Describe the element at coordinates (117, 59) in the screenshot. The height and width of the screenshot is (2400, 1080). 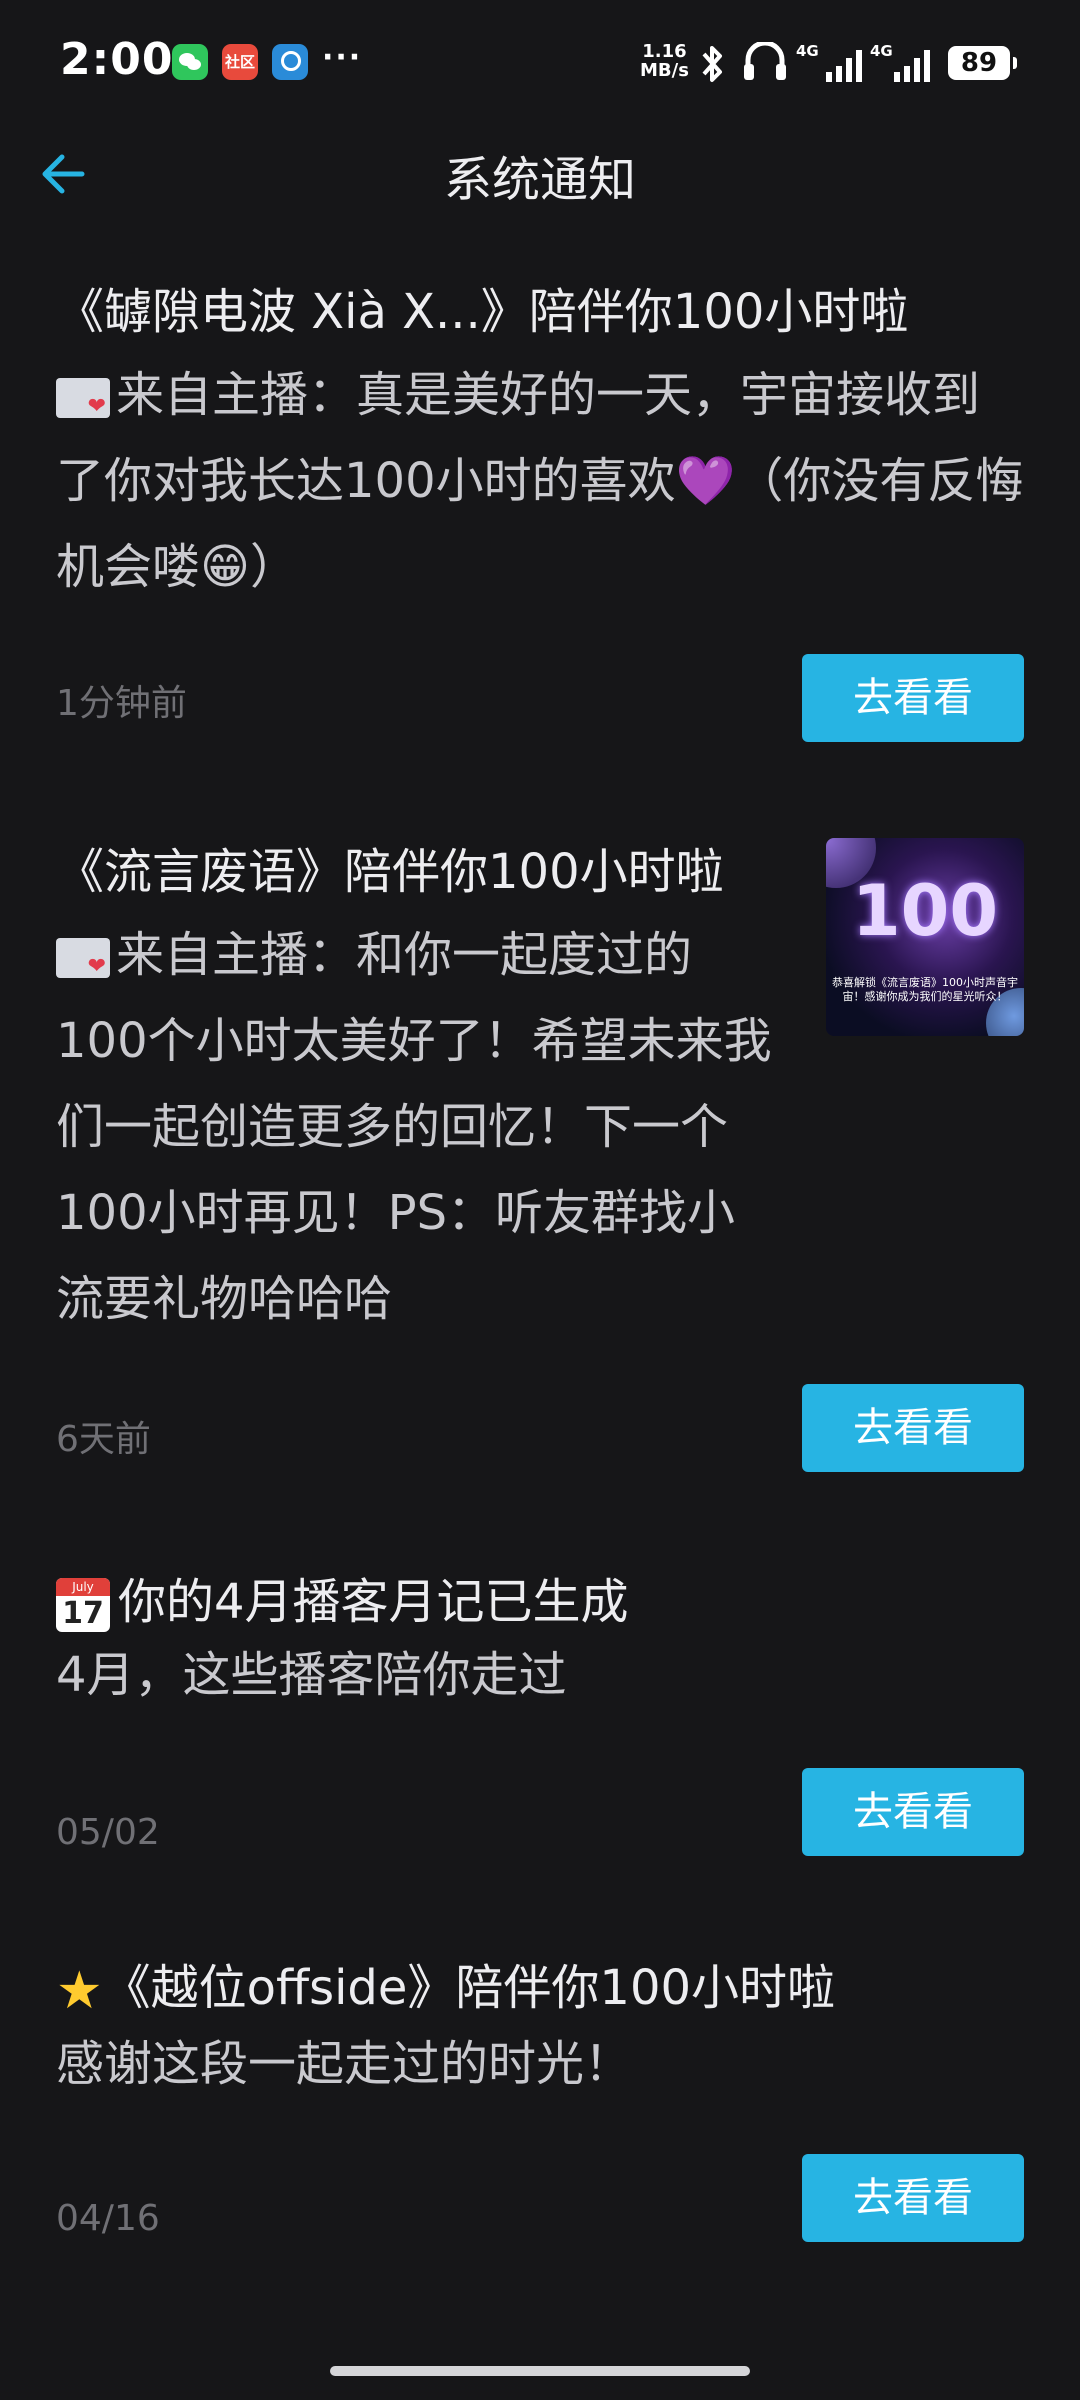
I see `clock: 2:00` at that location.